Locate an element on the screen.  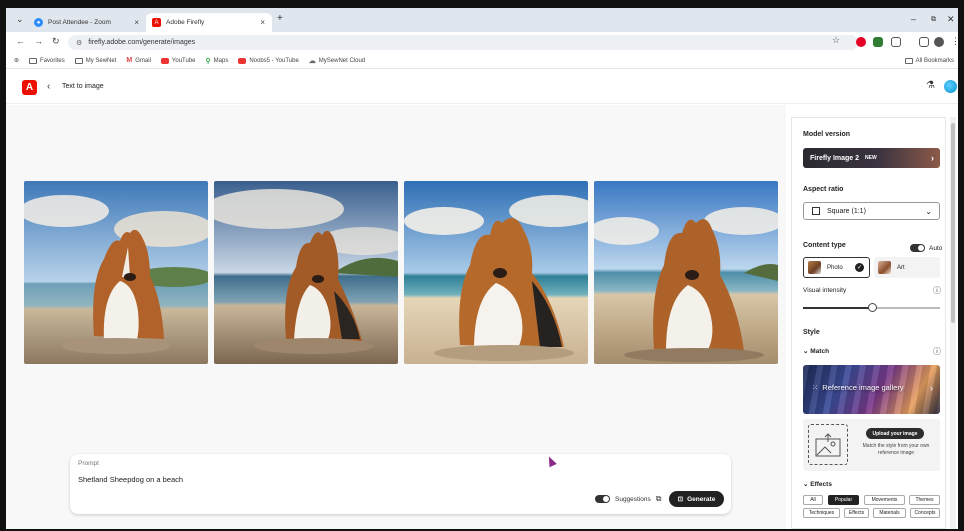
model-version-button: Firefly Image 2 NEW › is located at coordinates (871, 158).